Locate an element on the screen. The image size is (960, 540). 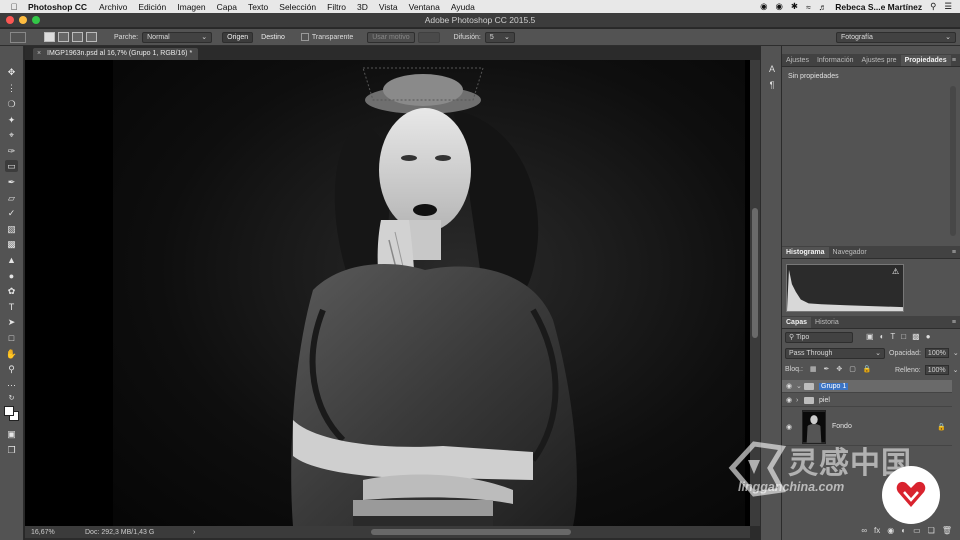
menu-texto: Texto is located at coordinates (258, 7).